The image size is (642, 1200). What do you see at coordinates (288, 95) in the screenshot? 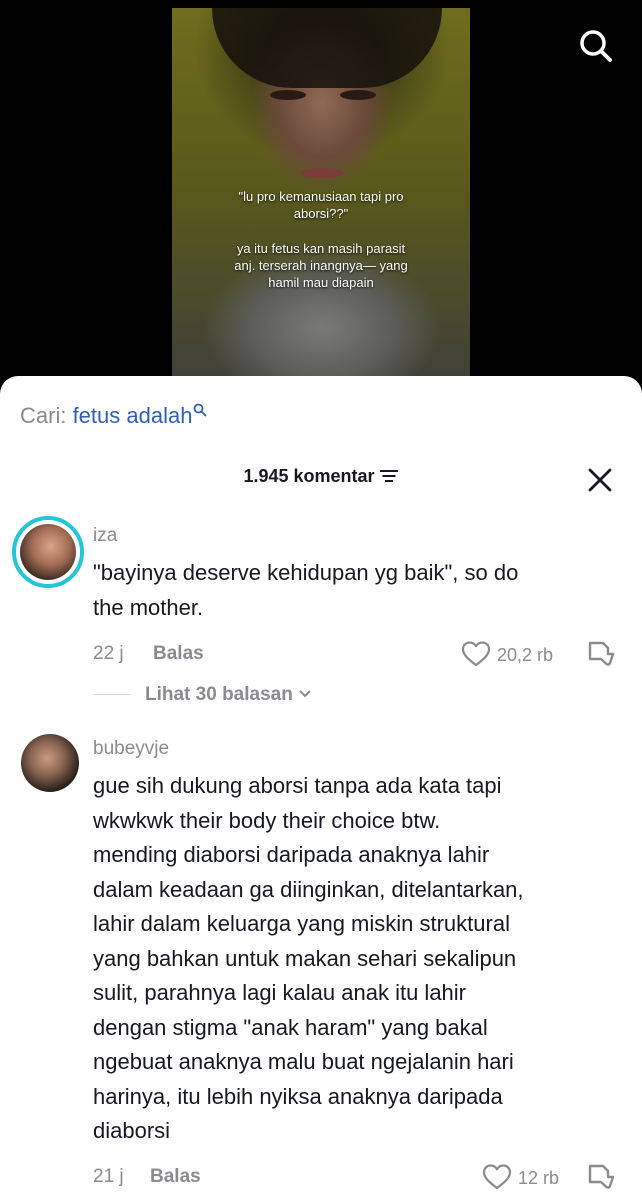
I see `video-eye-left` at bounding box center [288, 95].